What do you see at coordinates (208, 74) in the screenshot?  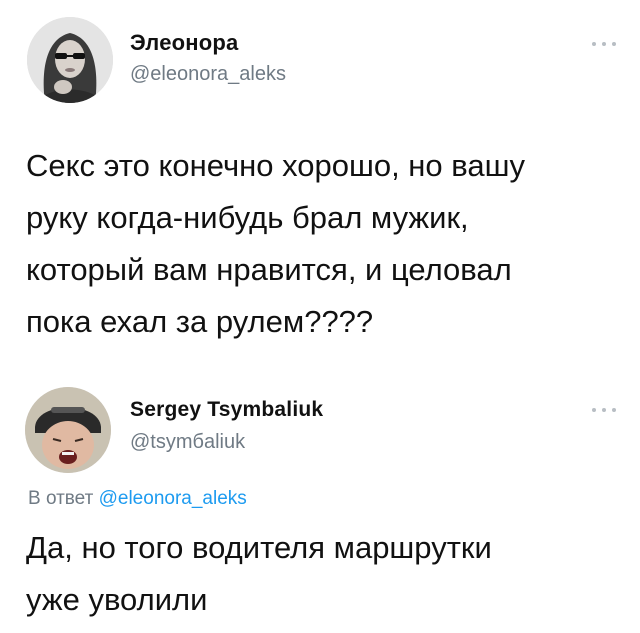 I see `author-handle: @eleonora_aleks` at bounding box center [208, 74].